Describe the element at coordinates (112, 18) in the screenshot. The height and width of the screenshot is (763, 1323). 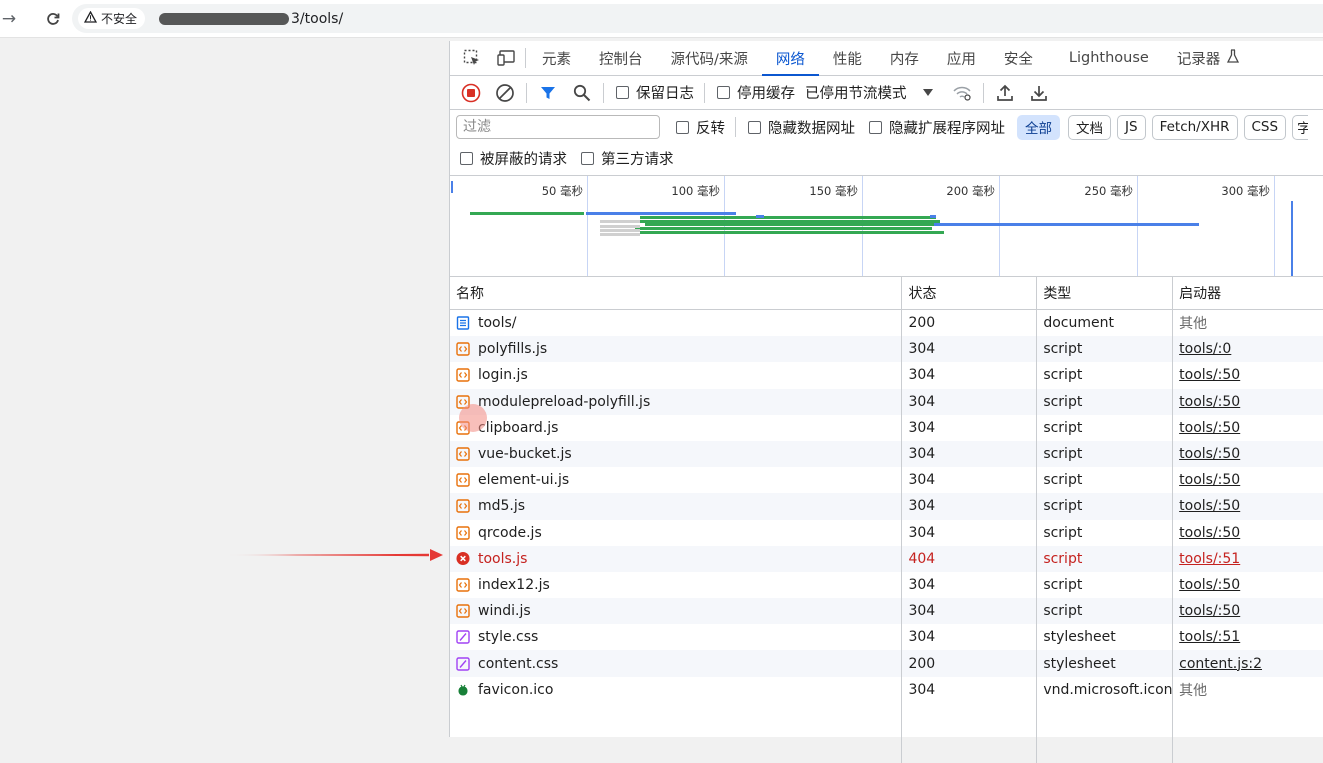
I see `security-chip: 不安全` at that location.